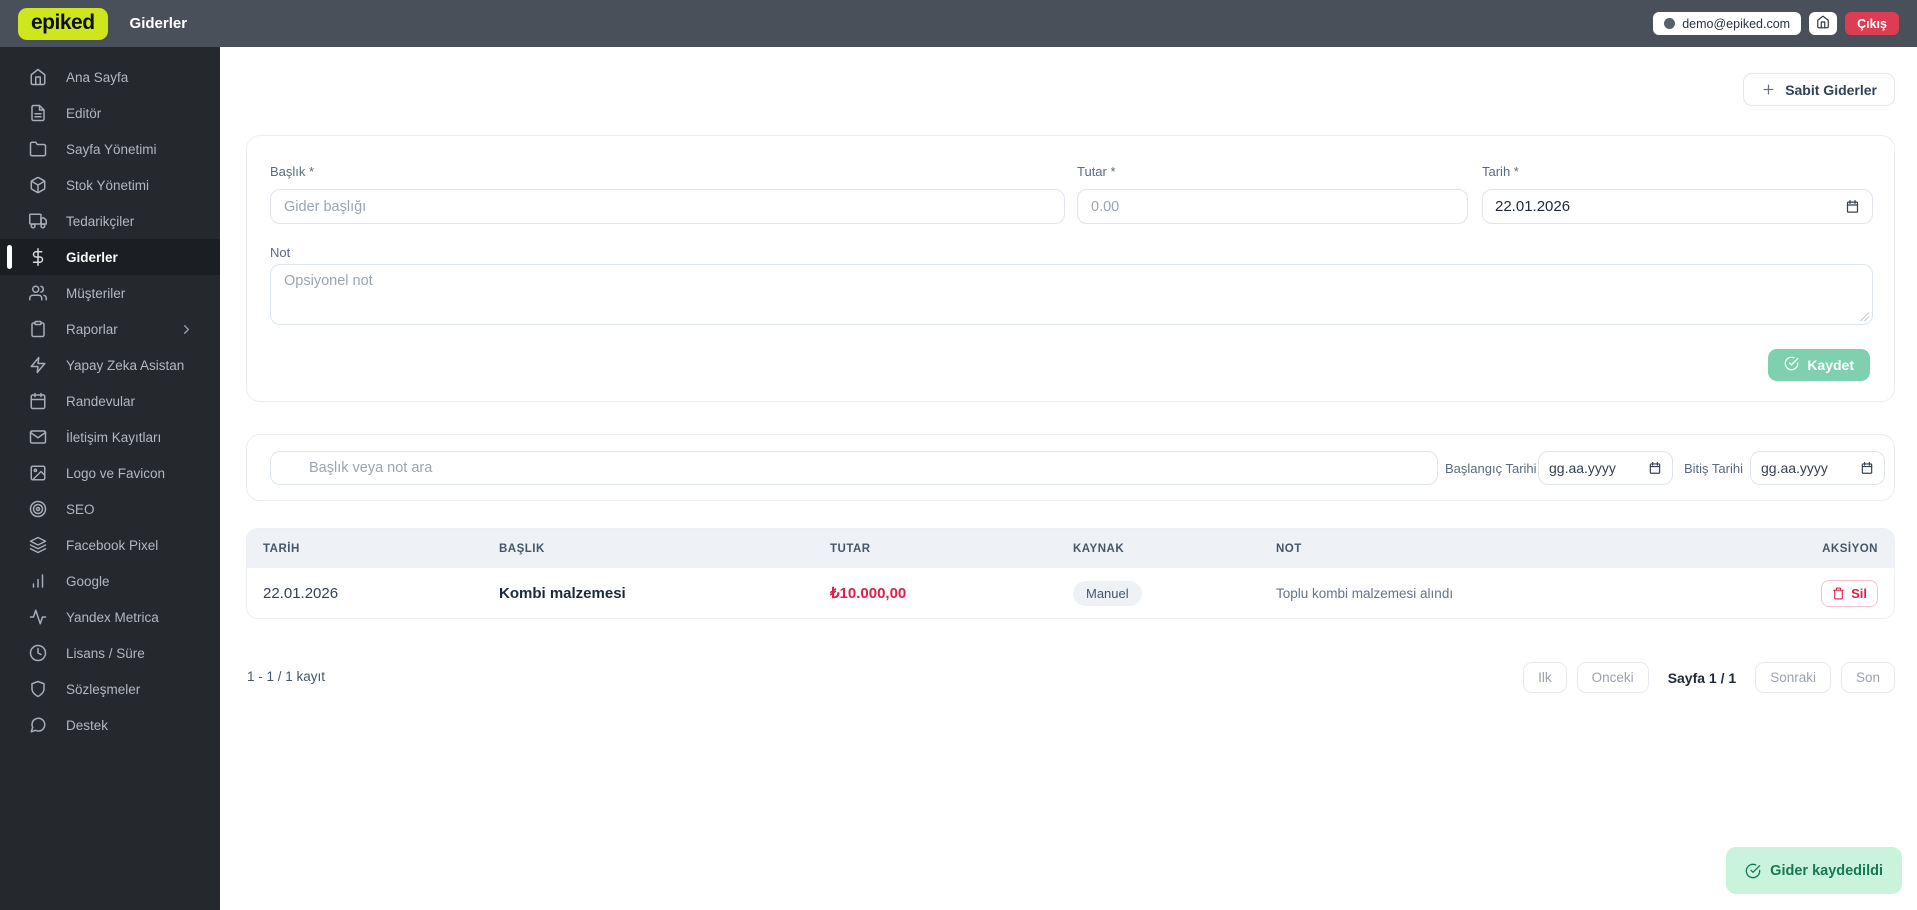 The height and width of the screenshot is (910, 1917). I want to click on search-wrap, so click(854, 468).